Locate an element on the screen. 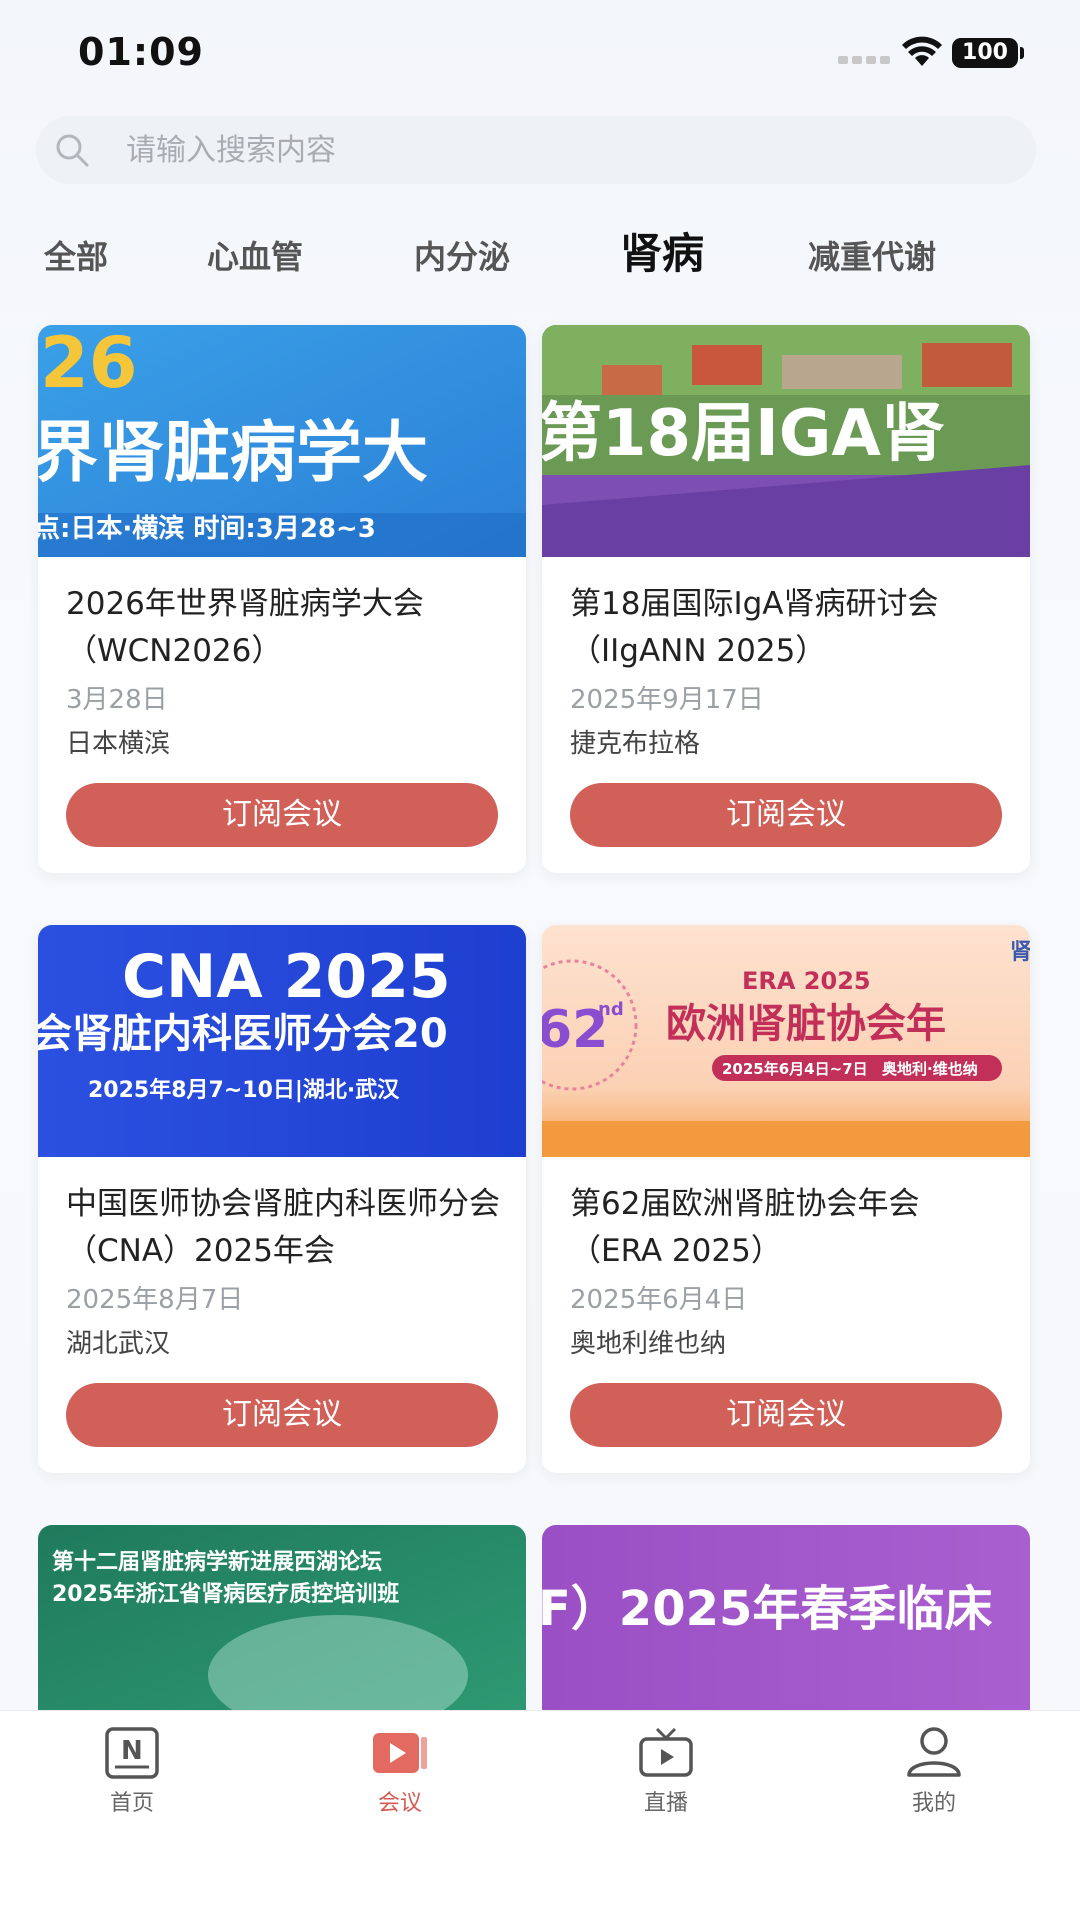  nav-home: N 首页 is located at coordinates (132, 1771).